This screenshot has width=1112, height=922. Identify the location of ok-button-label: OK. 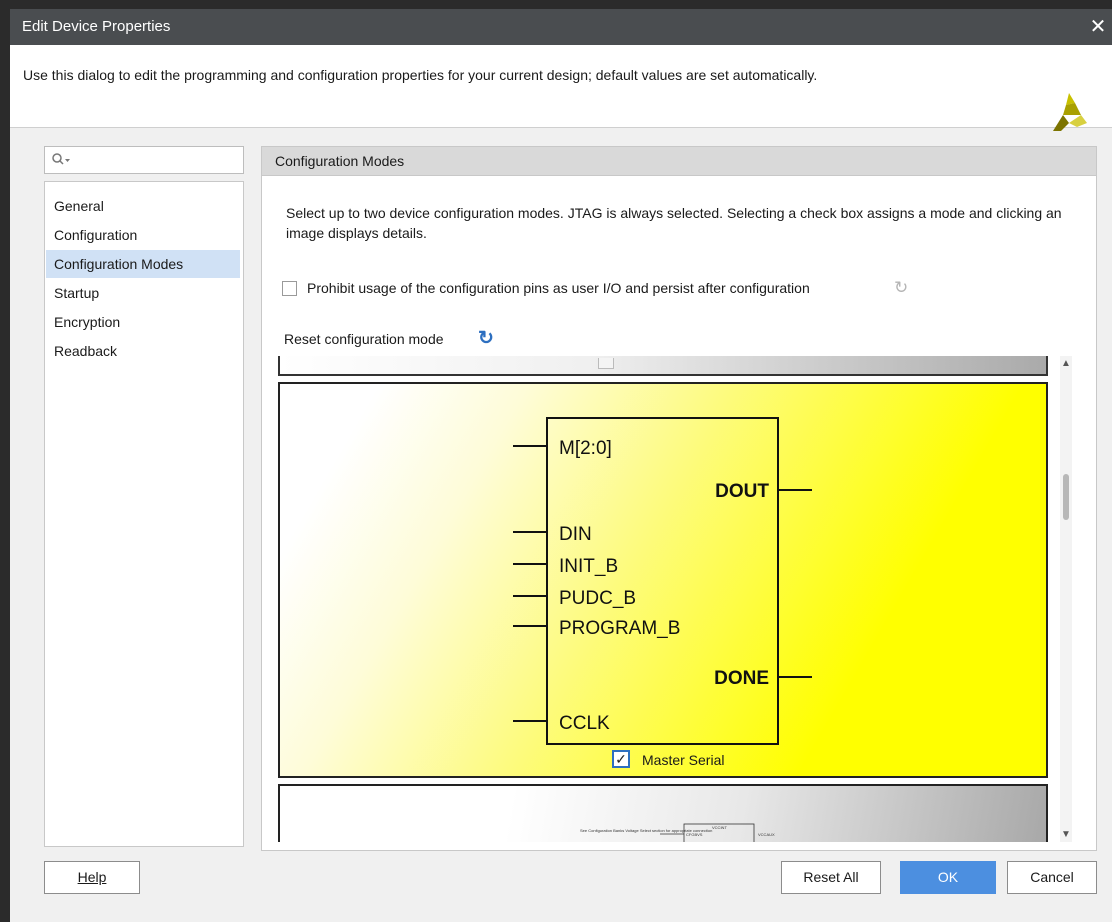
(948, 877).